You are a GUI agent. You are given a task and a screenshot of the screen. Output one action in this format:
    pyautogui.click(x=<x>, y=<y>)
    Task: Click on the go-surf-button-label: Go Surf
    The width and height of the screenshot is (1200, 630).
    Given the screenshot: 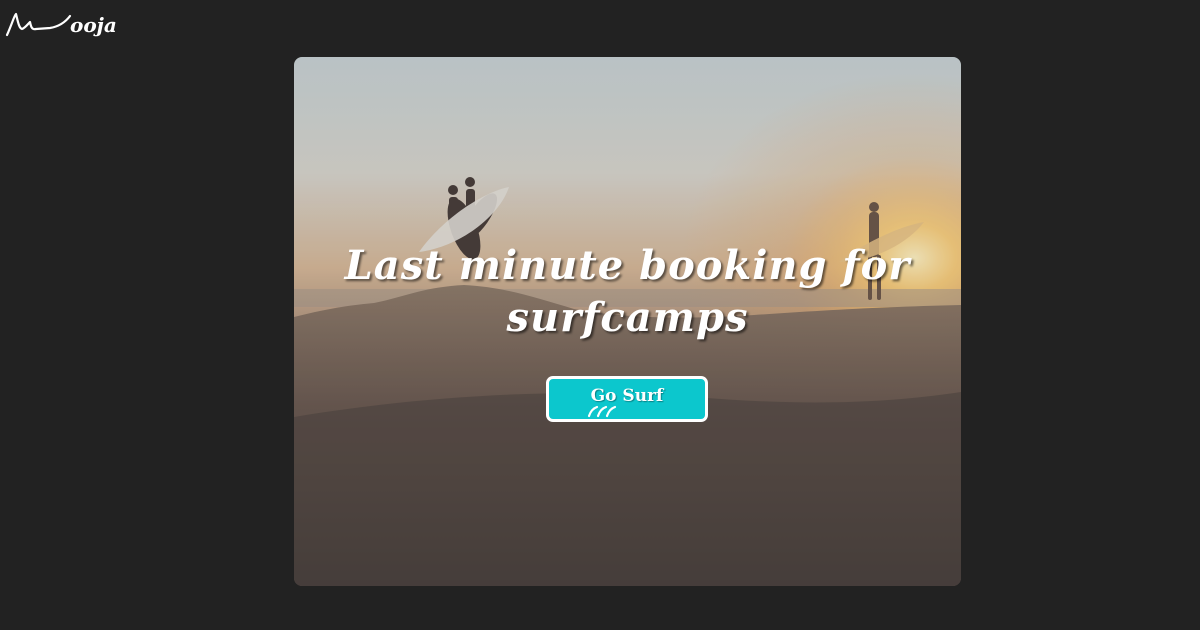 What is the action you would take?
    pyautogui.click(x=627, y=396)
    